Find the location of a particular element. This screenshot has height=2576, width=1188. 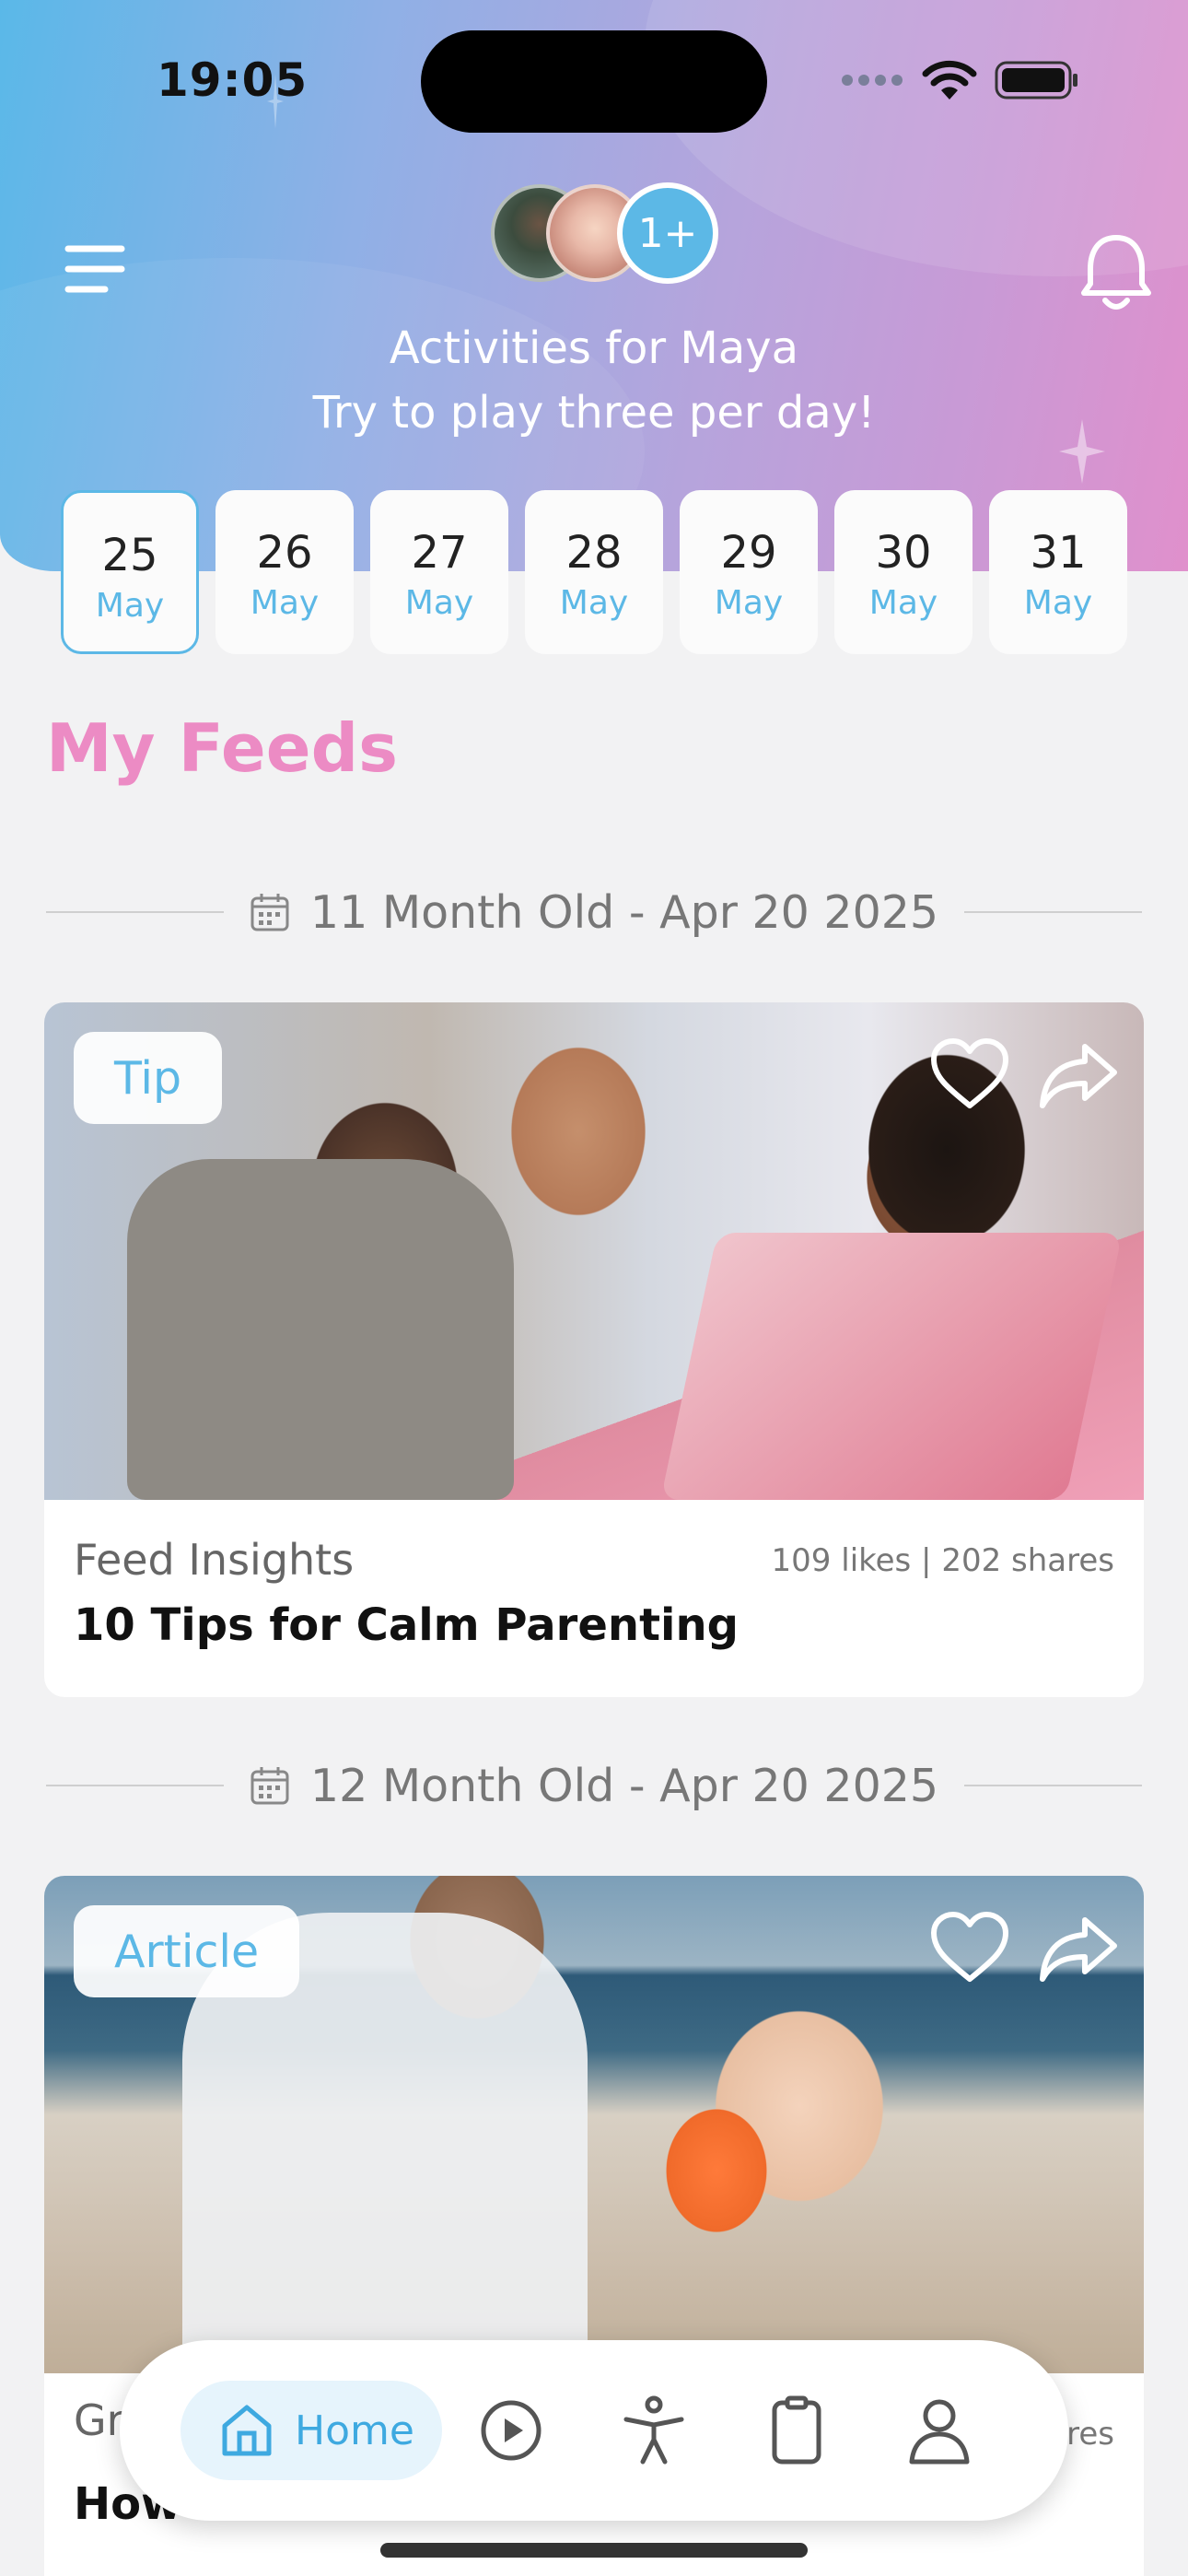

page-subtitle: Try to play three per day! is located at coordinates (594, 413).